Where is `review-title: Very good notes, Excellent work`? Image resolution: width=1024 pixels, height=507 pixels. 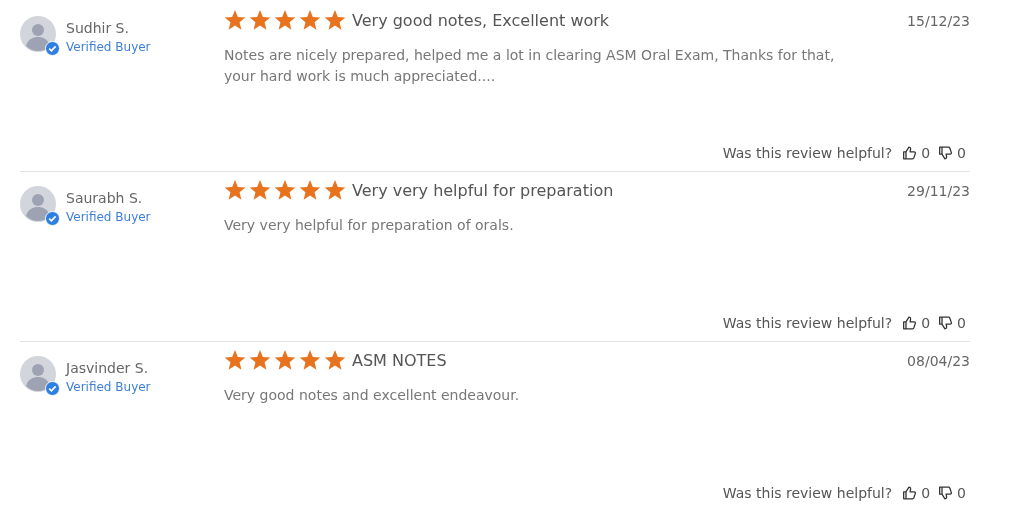
review-title: Very good notes, Excellent work is located at coordinates (481, 20).